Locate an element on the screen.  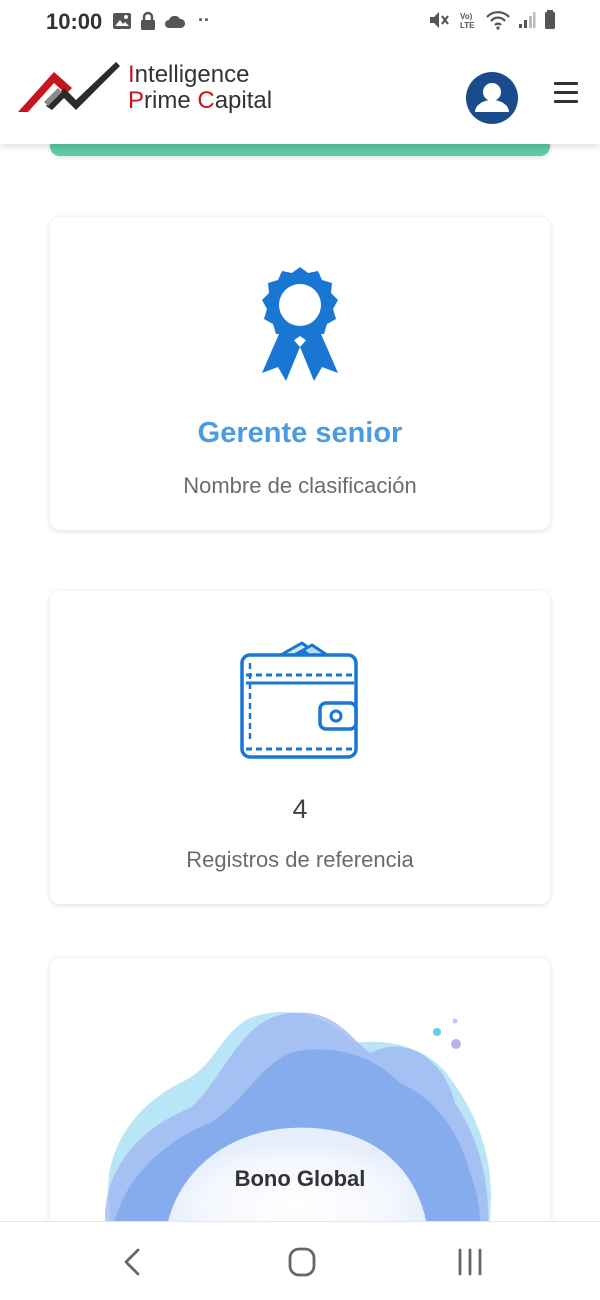
wifi-icon is located at coordinates (498, 20).